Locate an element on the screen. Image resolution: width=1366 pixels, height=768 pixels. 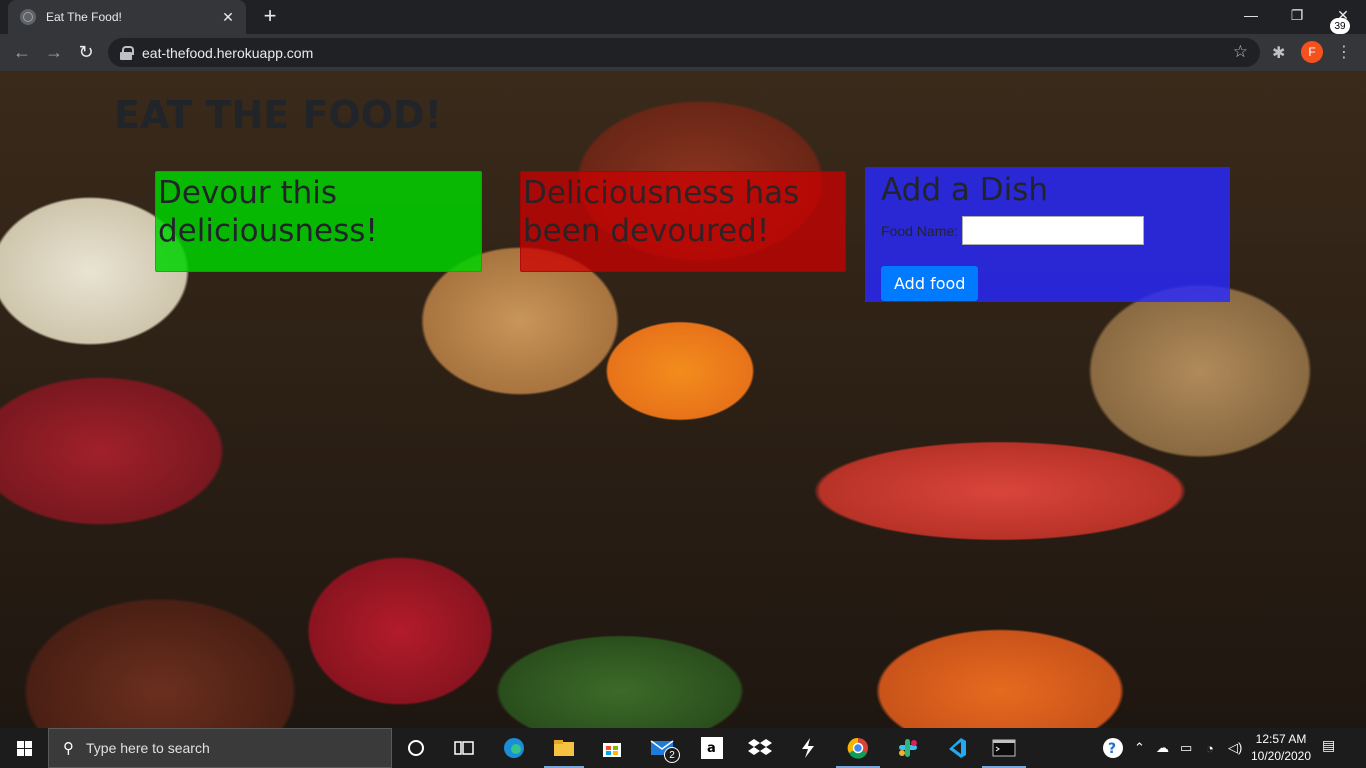
tray-expand-icon: ⌃ is located at coordinates (1139, 748).